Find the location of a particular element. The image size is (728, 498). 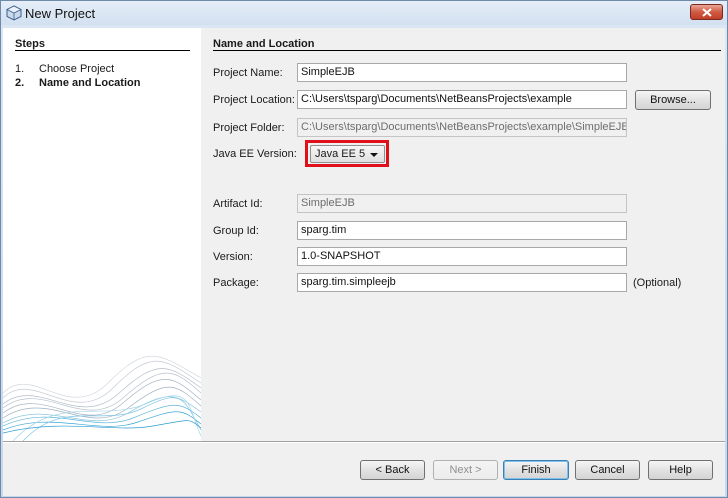

java-ee-version-select: Java EE 5 is located at coordinates (347, 154).